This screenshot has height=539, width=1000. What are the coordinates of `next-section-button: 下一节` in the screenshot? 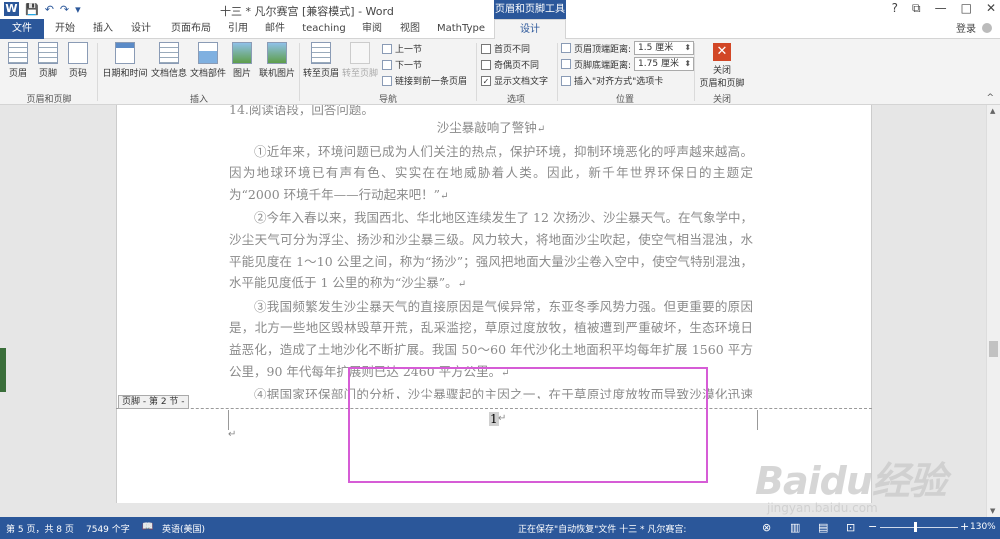 It's located at (402, 64).